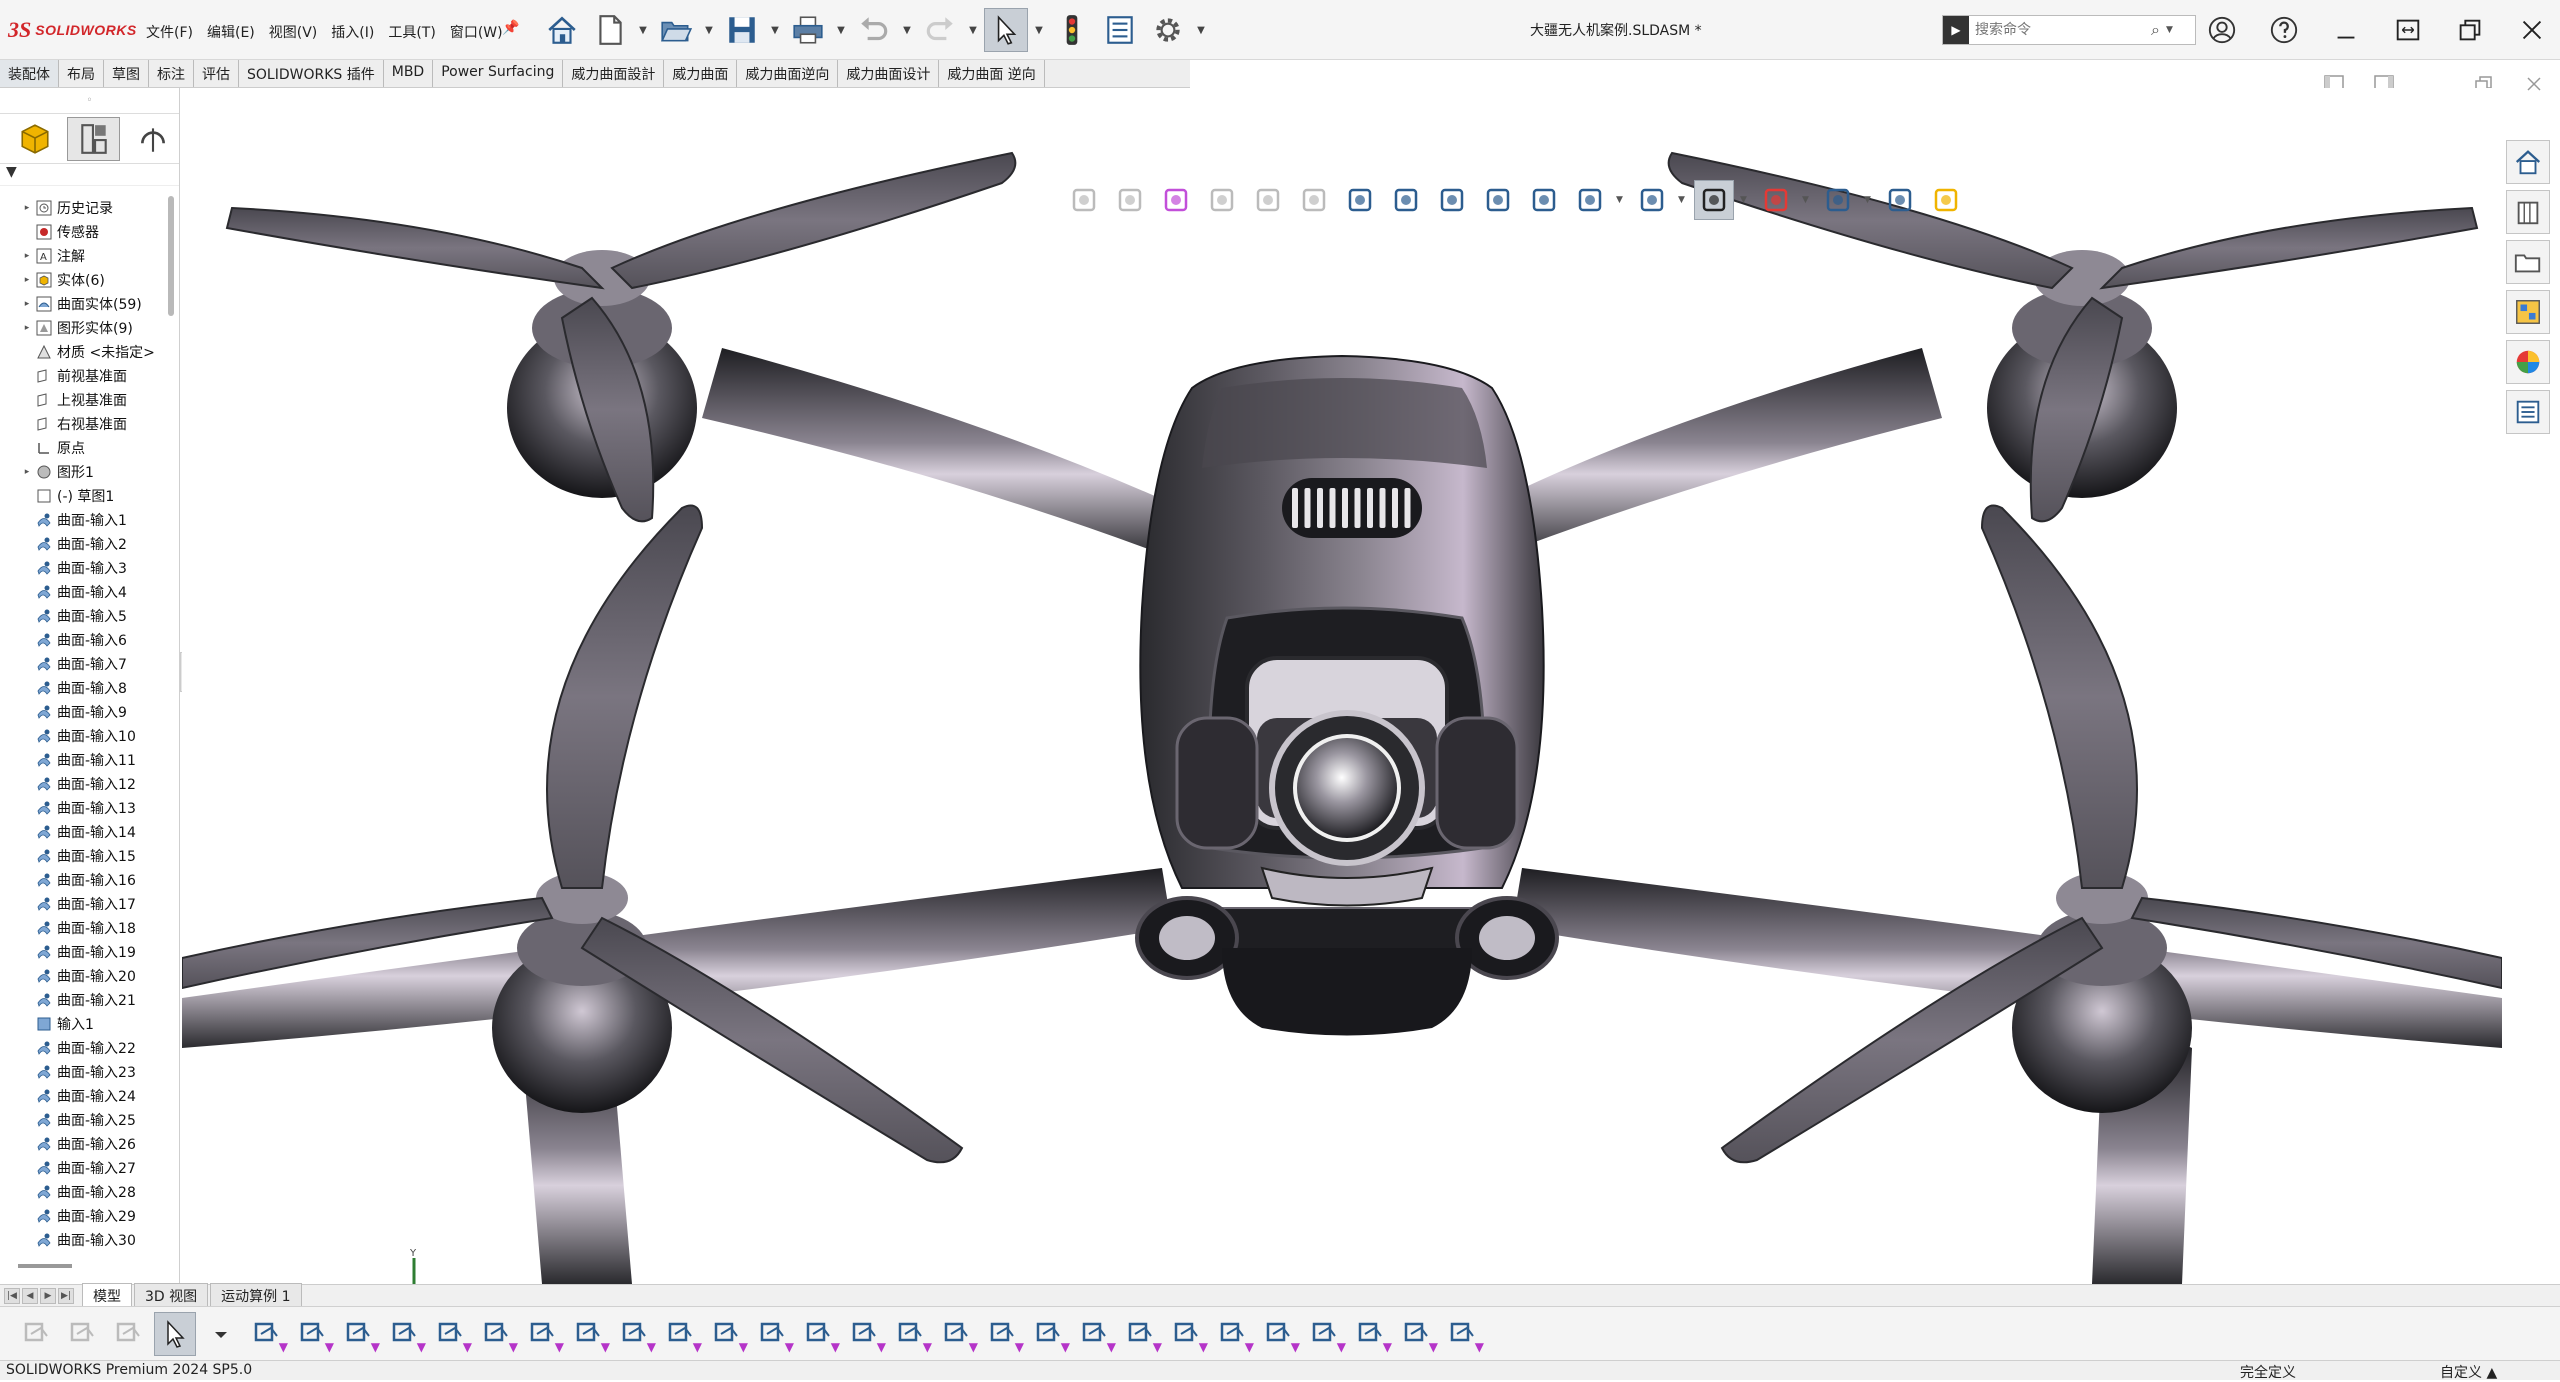 Image resolution: width=2560 pixels, height=1382 pixels. Describe the element at coordinates (267, 1334) in the screenshot. I see `filter-vertices-button: ▼` at that location.